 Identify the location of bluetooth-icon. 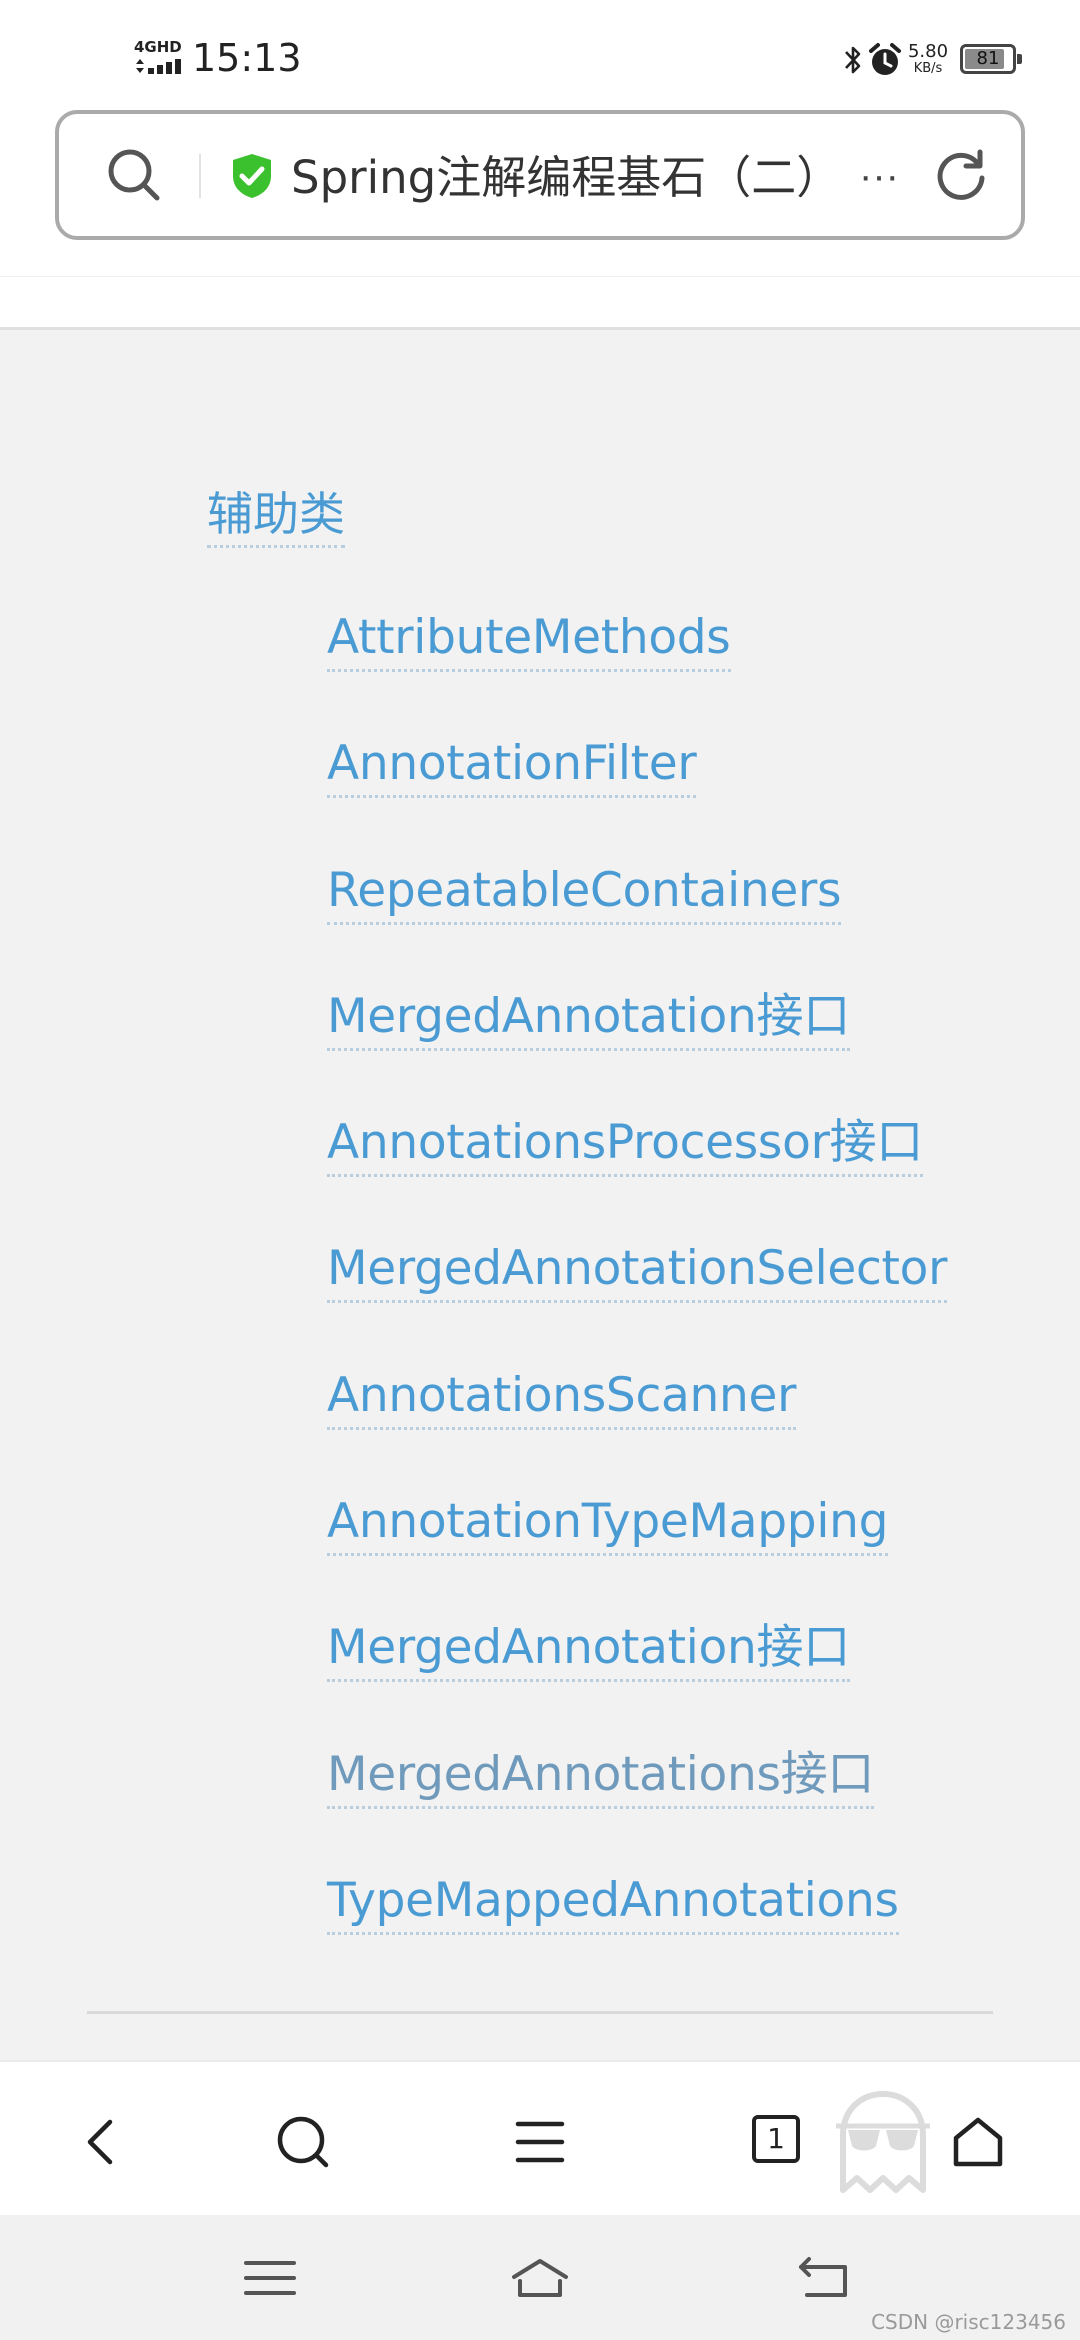
(853, 60).